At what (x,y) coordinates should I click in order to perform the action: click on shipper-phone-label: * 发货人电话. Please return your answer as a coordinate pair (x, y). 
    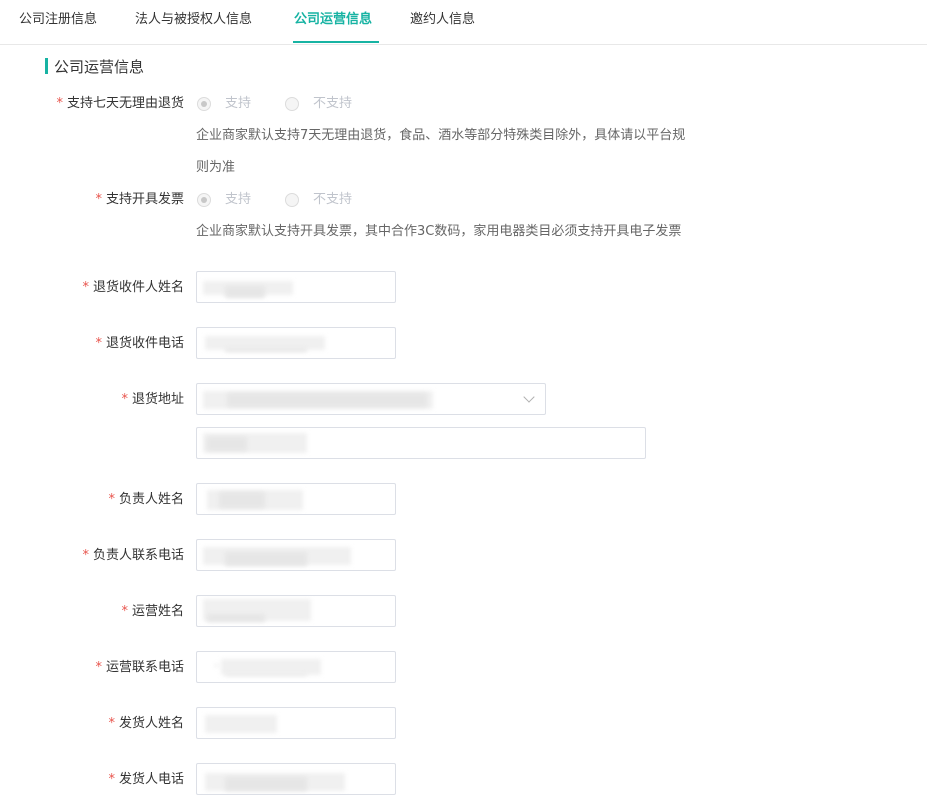
    Looking at the image, I should click on (146, 779).